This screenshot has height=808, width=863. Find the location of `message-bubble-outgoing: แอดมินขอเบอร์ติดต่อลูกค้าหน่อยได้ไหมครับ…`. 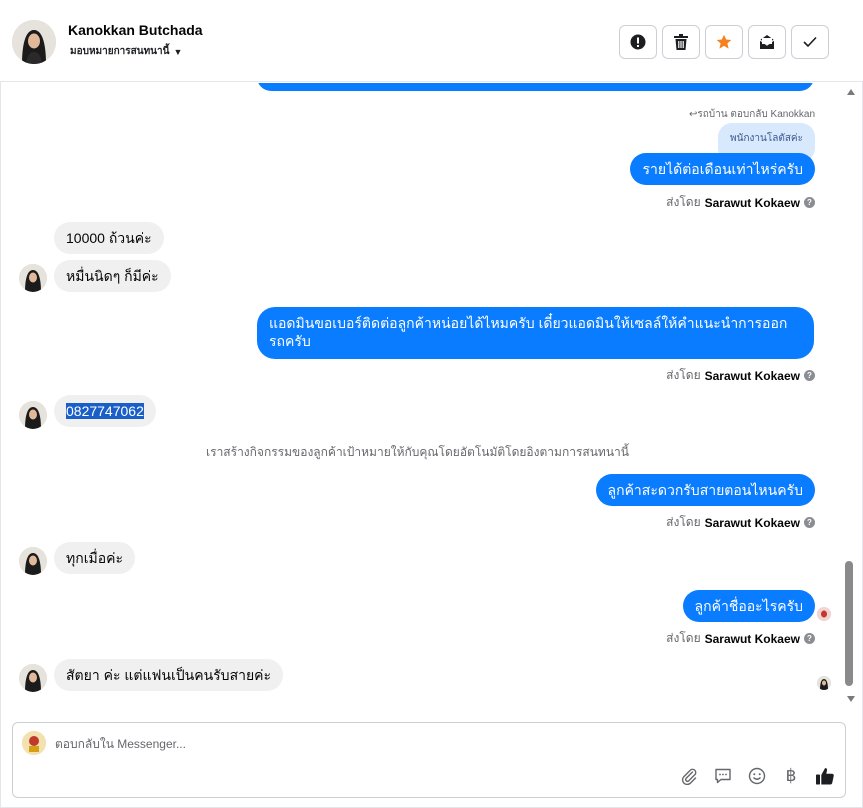

message-bubble-outgoing: แอดมินขอเบอร์ติดต่อลูกค้าหน่อยได้ไหมครับ… is located at coordinates (535, 333).